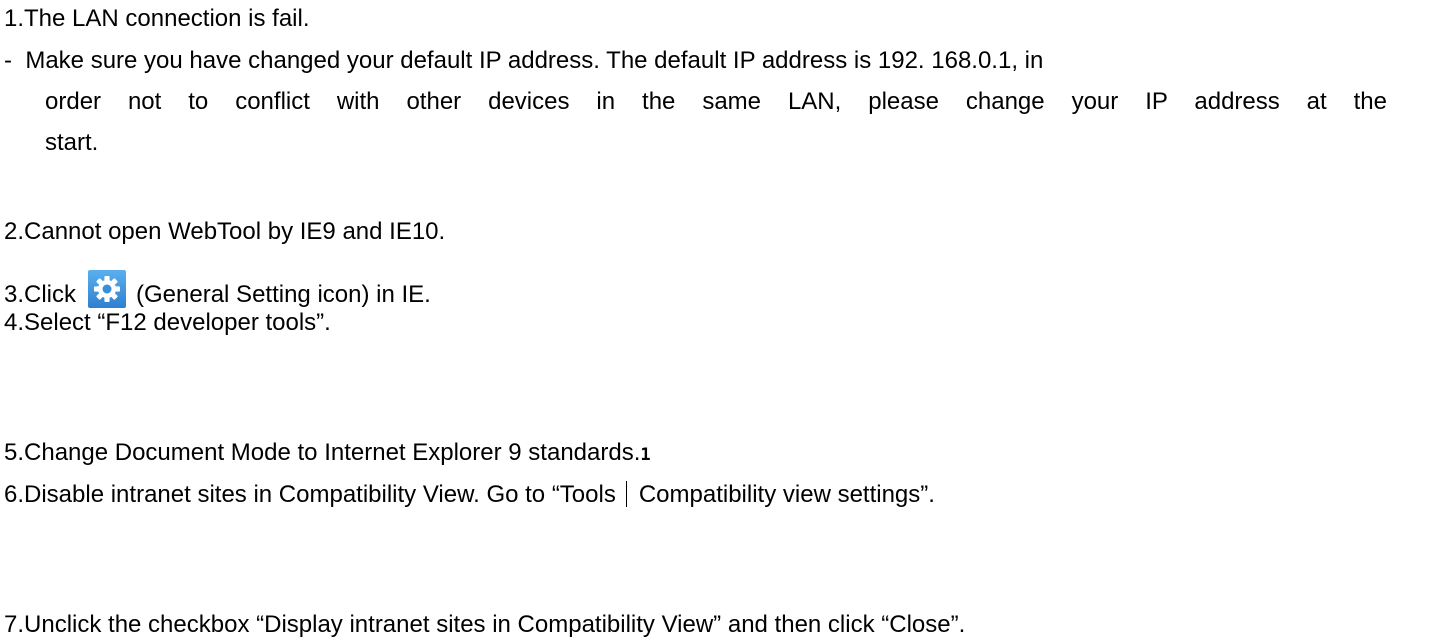  I want to click on item-number: 6., so click(14, 494).